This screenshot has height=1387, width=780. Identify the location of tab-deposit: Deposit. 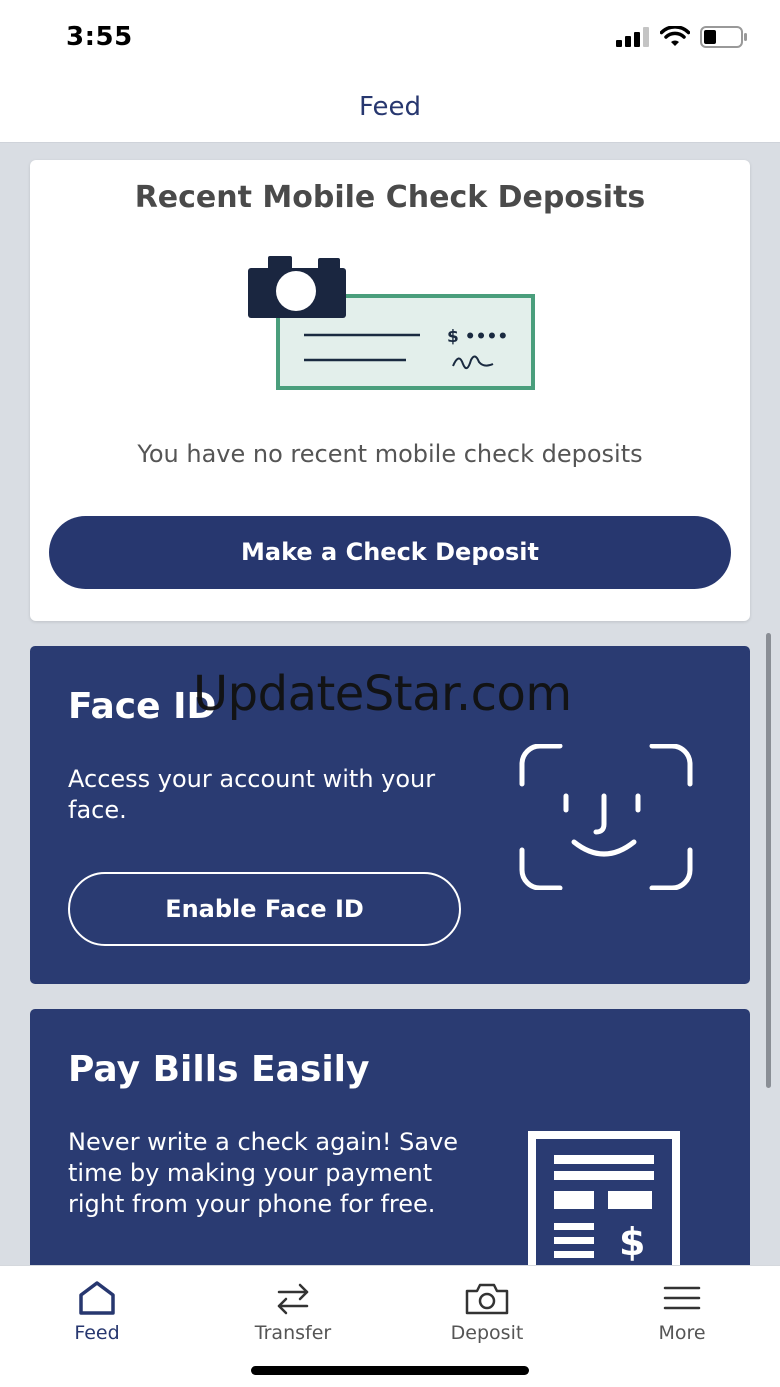
(487, 1312).